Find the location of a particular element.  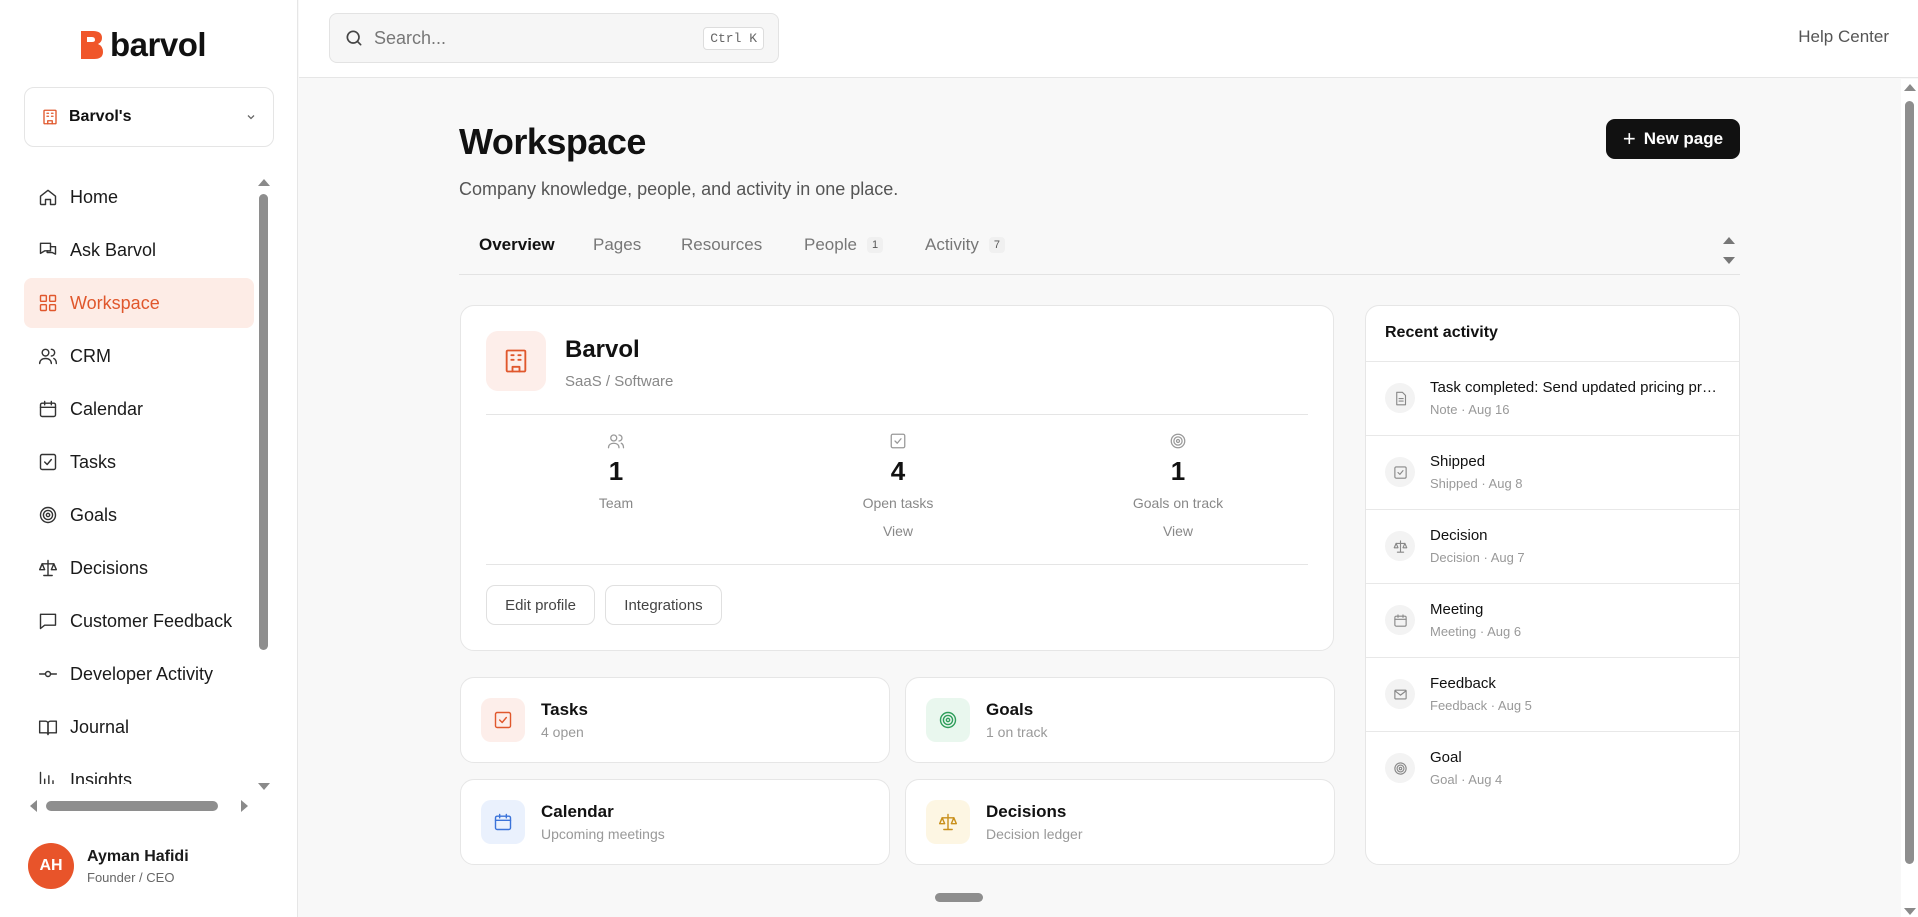

stat-value: 1 is located at coordinates (616, 471).